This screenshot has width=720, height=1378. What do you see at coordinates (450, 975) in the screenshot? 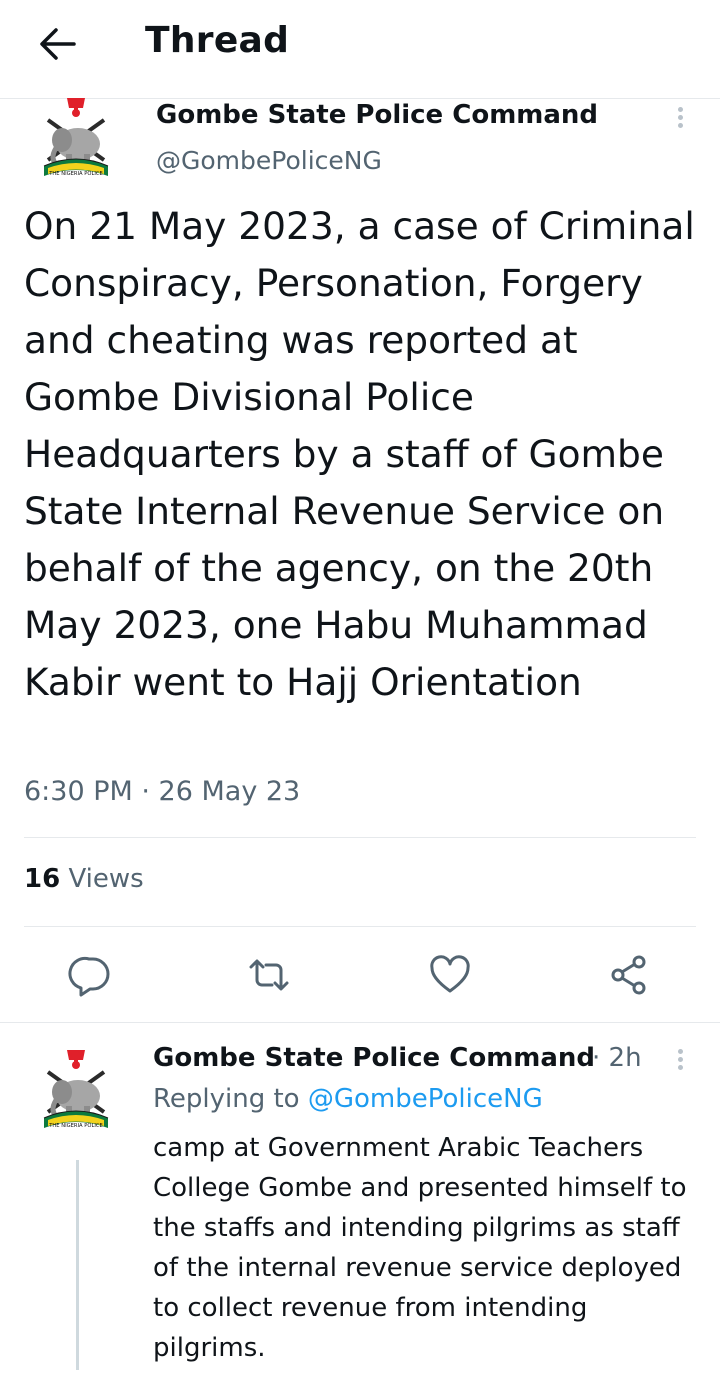
I see `like-icon` at bounding box center [450, 975].